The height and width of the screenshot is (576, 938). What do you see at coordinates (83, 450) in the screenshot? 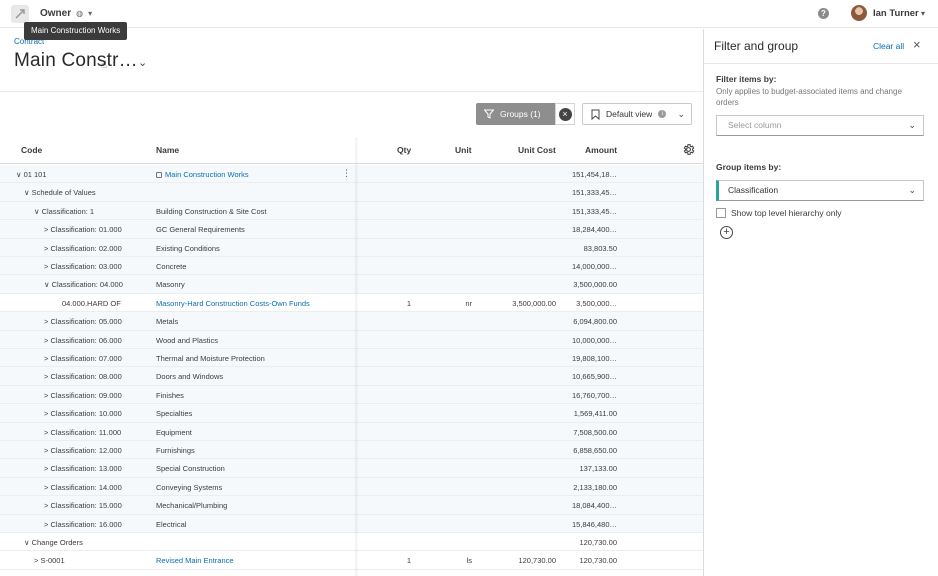
I see `cell-code: > Classification: 12.000` at bounding box center [83, 450].